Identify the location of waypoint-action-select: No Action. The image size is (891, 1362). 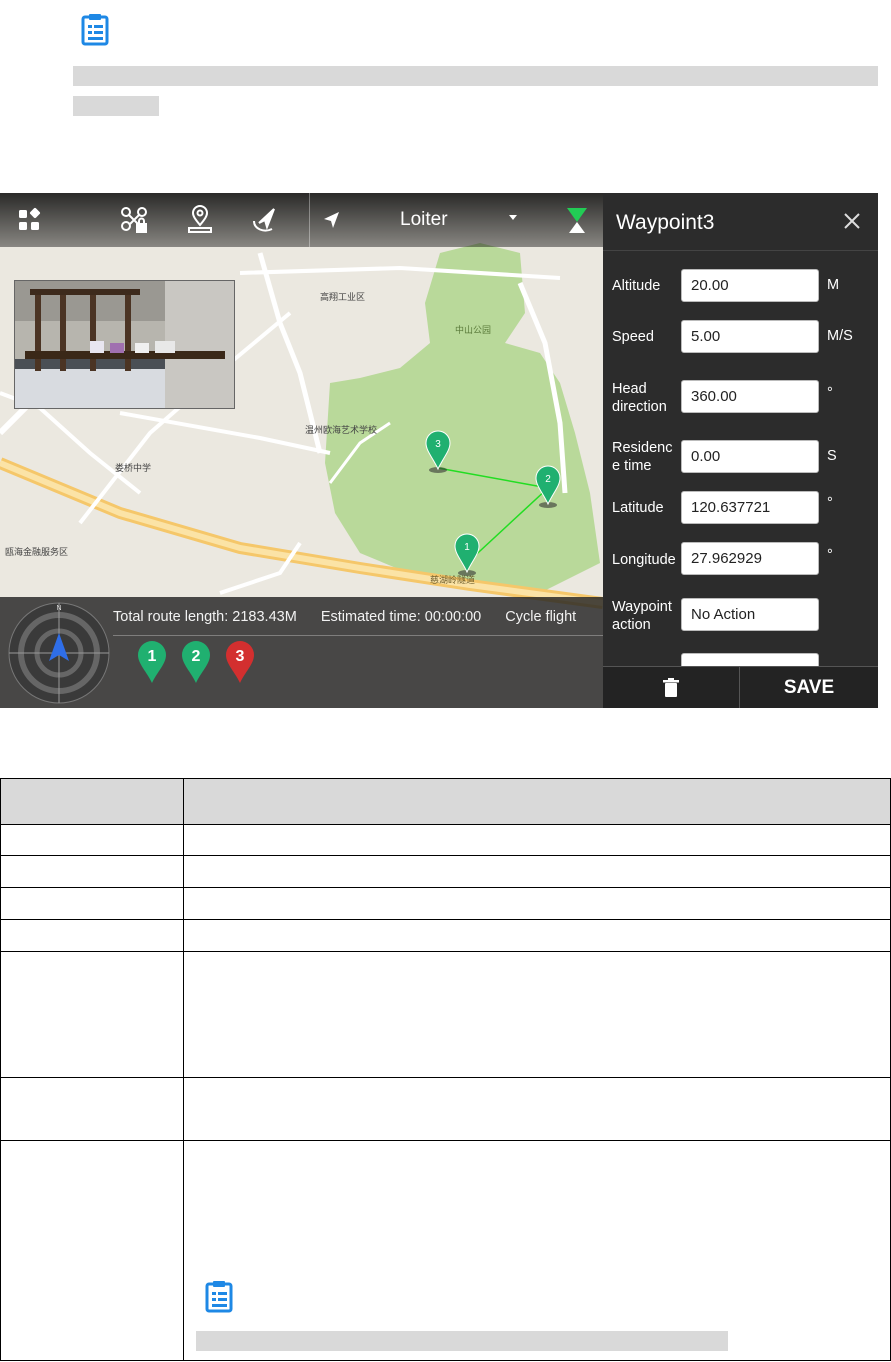
(750, 614).